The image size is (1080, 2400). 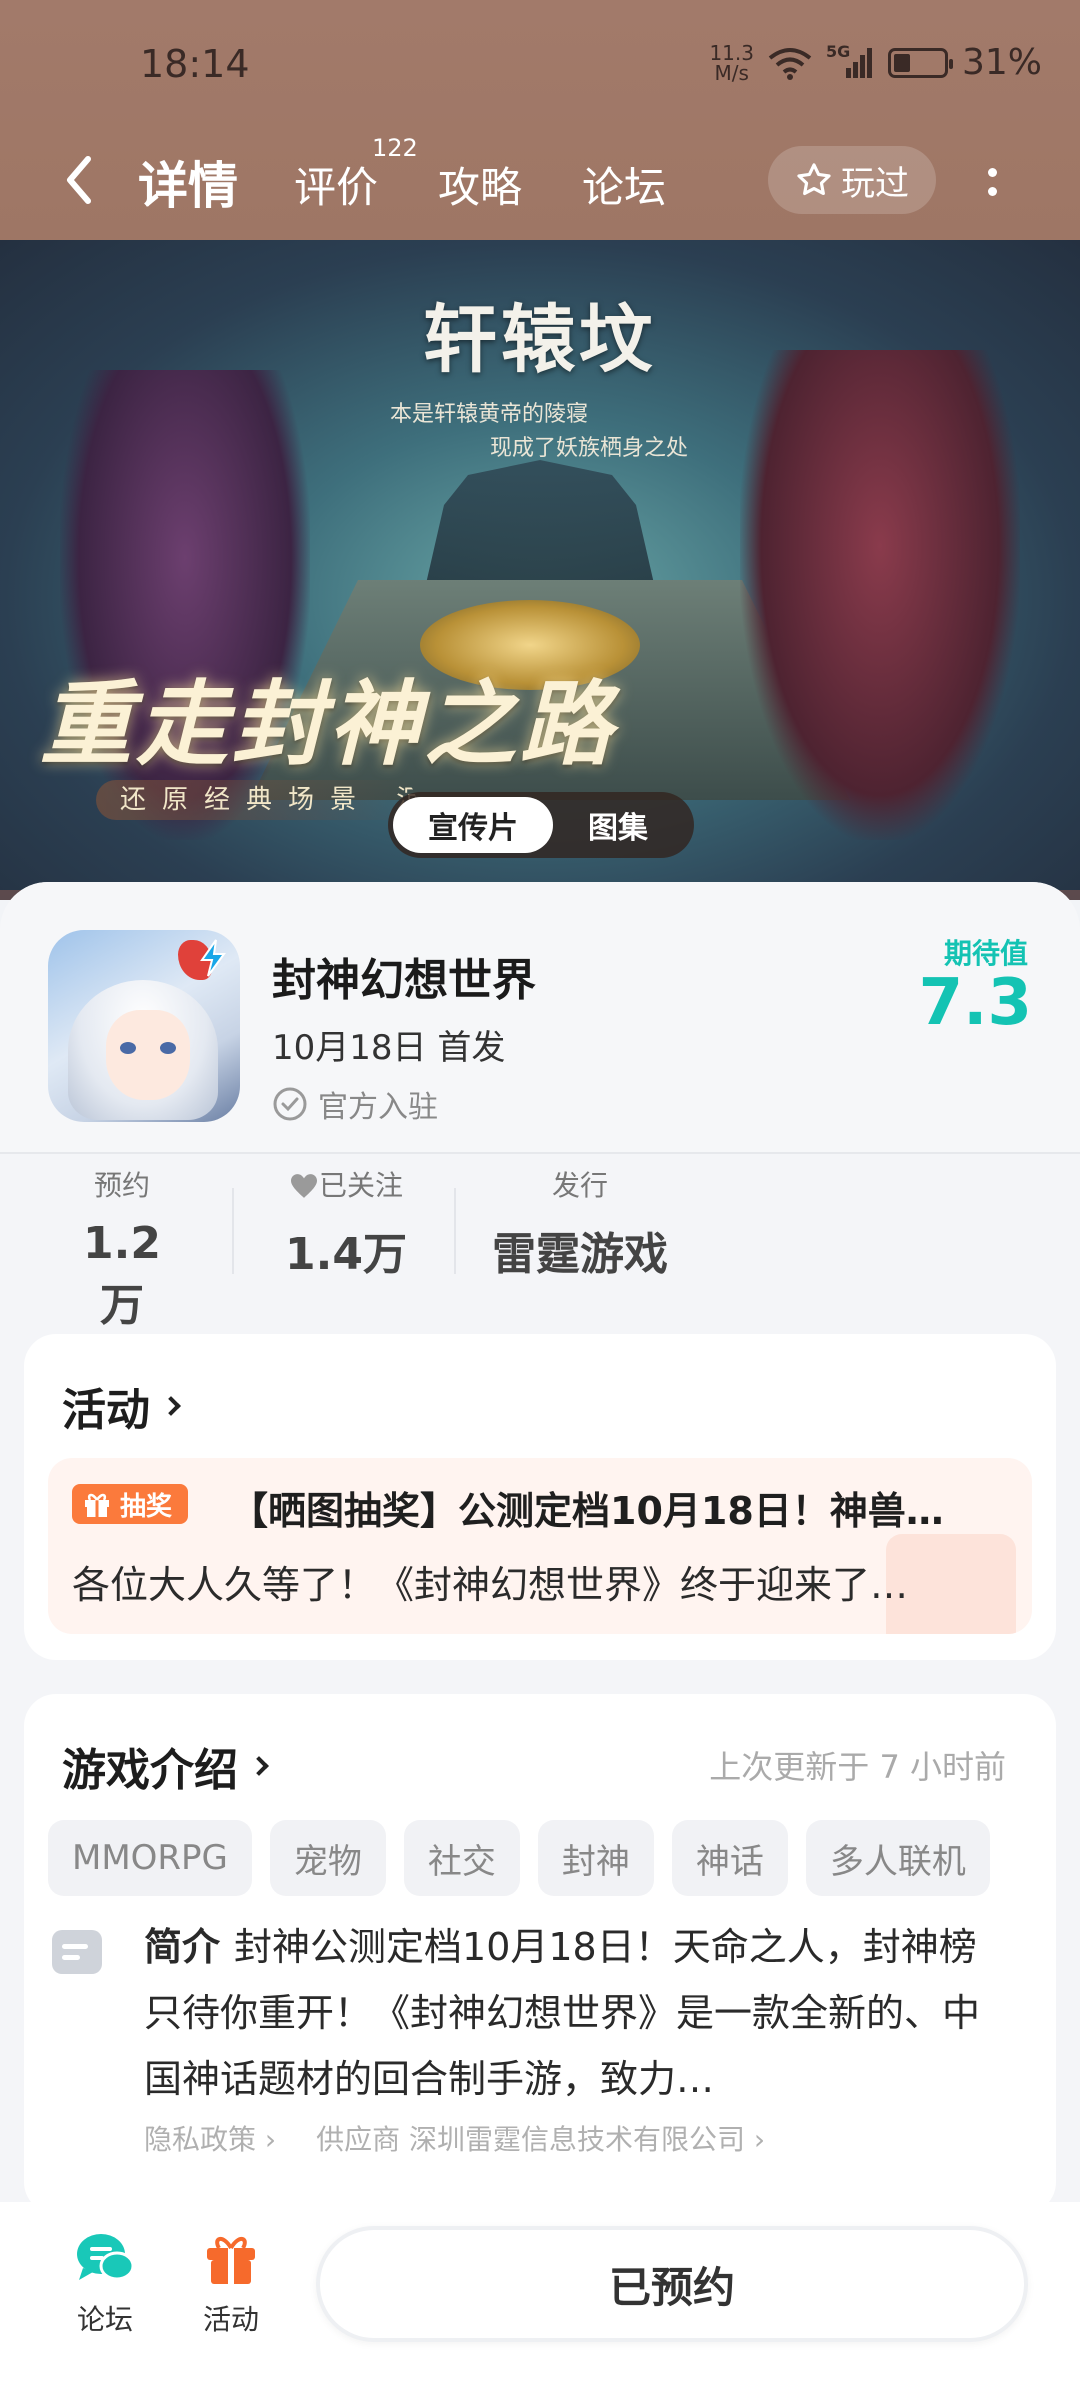 What do you see at coordinates (150, 1858) in the screenshot?
I see `tag-item: MMORPG` at bounding box center [150, 1858].